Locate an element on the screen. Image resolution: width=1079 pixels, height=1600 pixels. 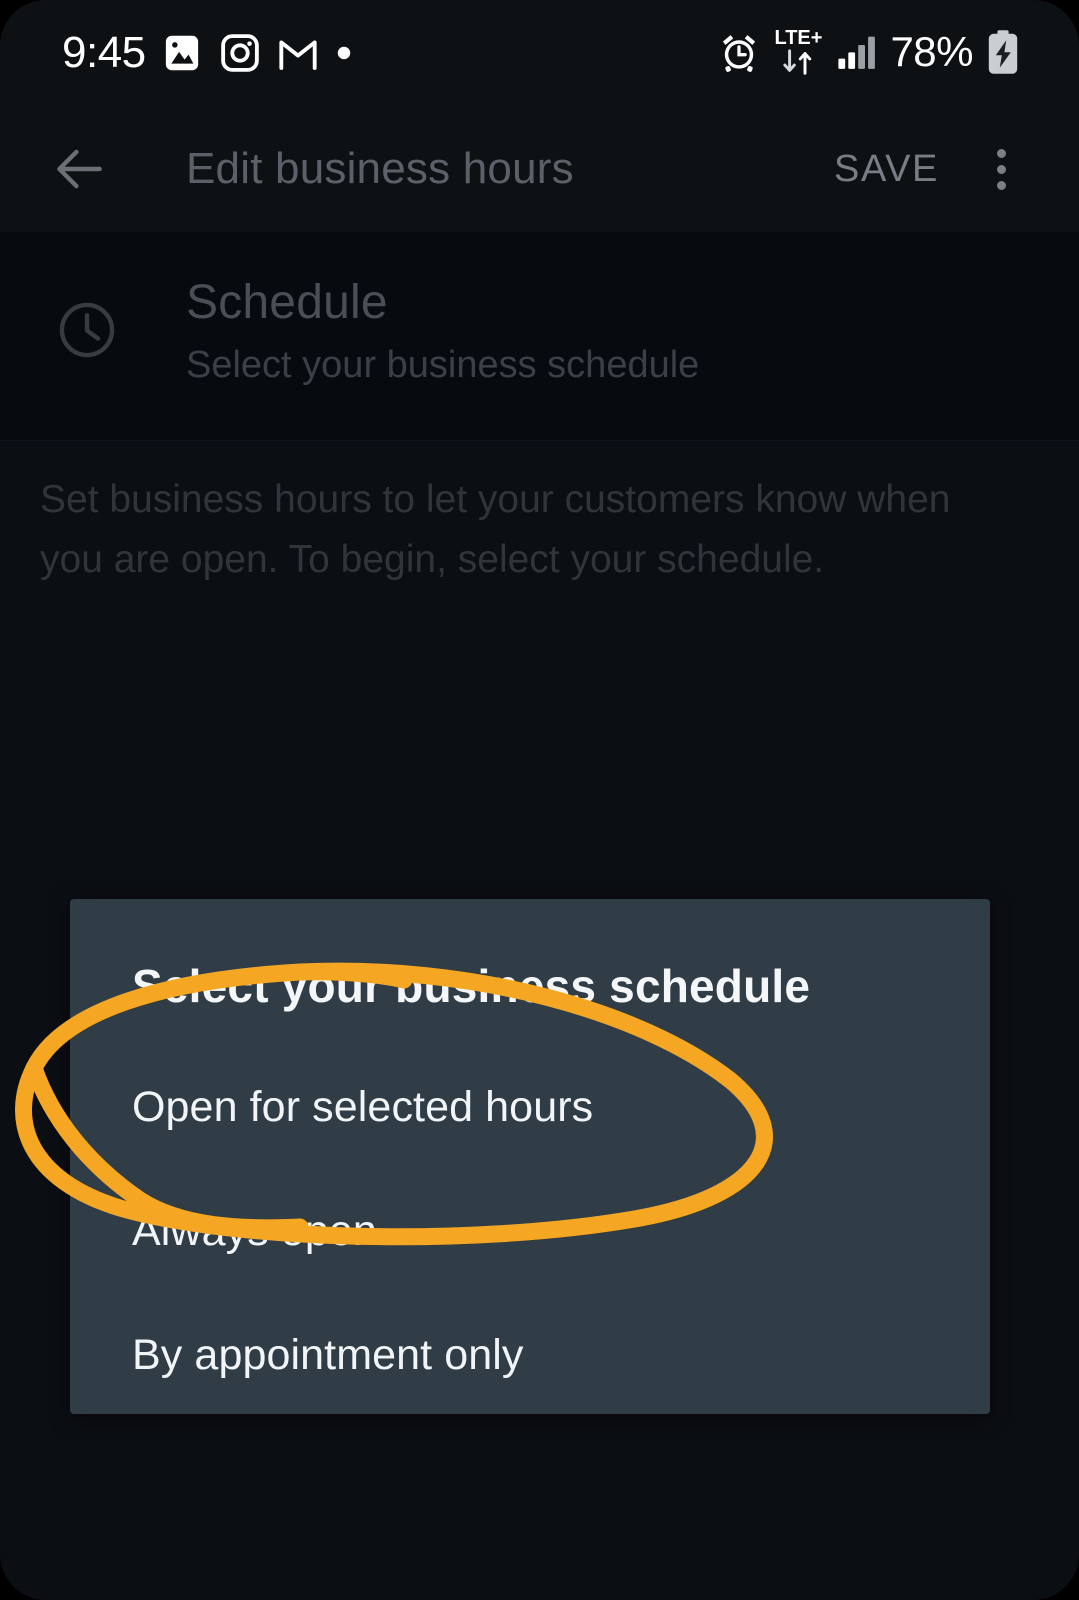
section-divider is located at coordinates (539, 440).